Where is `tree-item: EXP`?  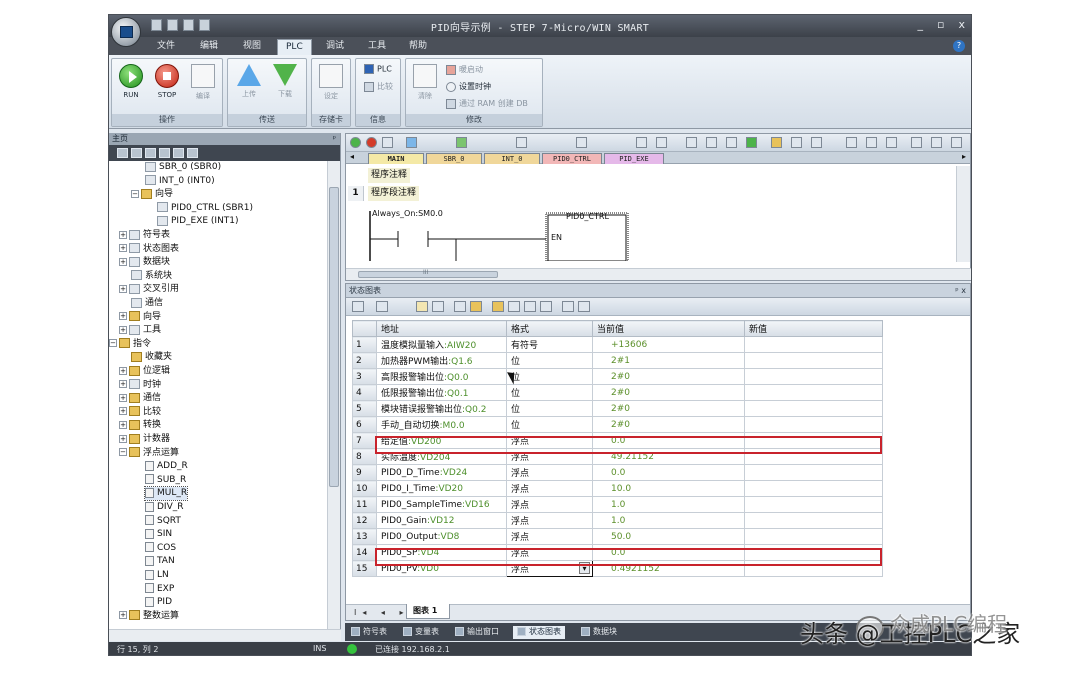
tree-item: EXP is located at coordinates (159, 589).